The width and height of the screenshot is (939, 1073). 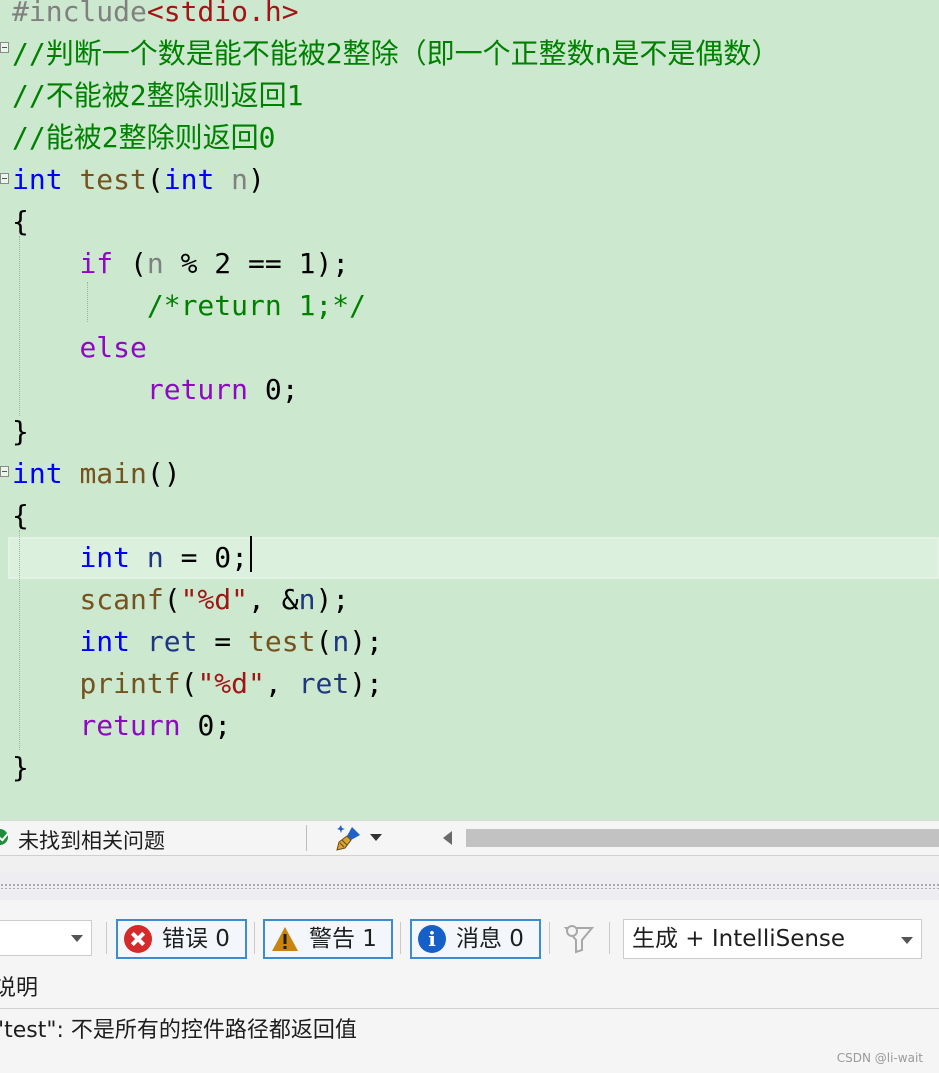 What do you see at coordinates (469, 886) in the screenshot?
I see `panel-splitter` at bounding box center [469, 886].